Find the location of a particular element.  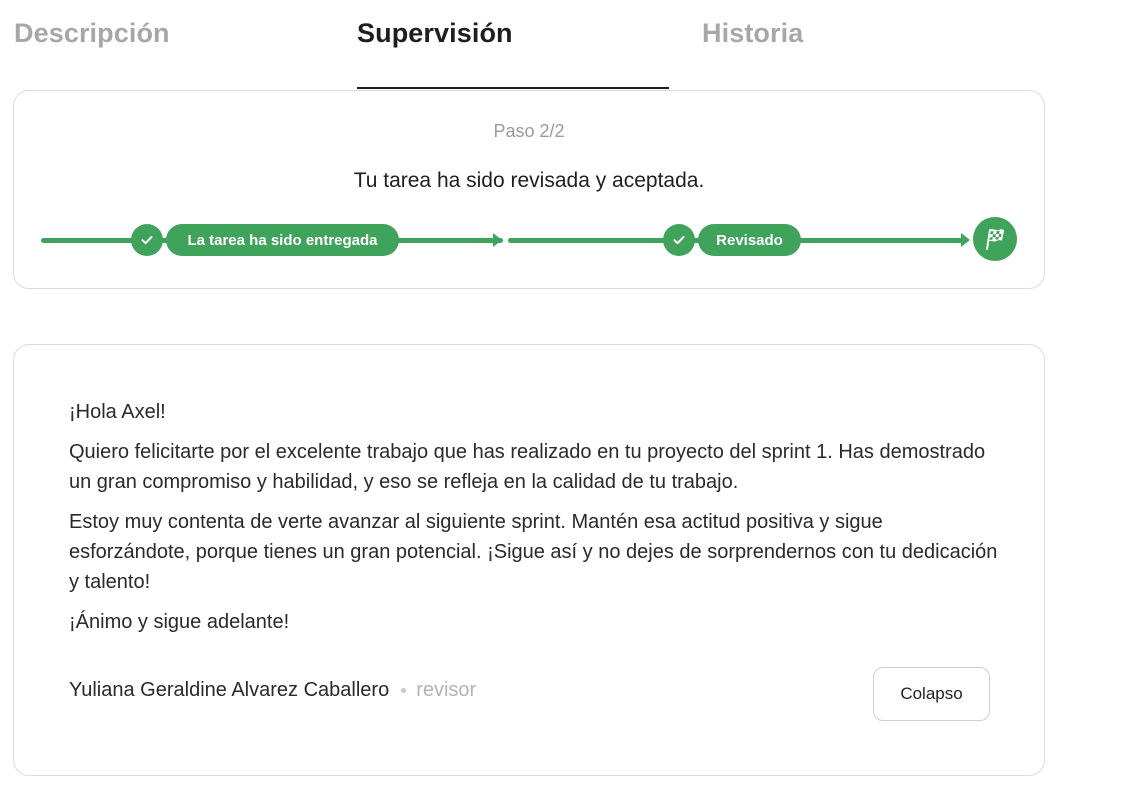

review-greeting: ¡Hola Axel! is located at coordinates (117, 412).